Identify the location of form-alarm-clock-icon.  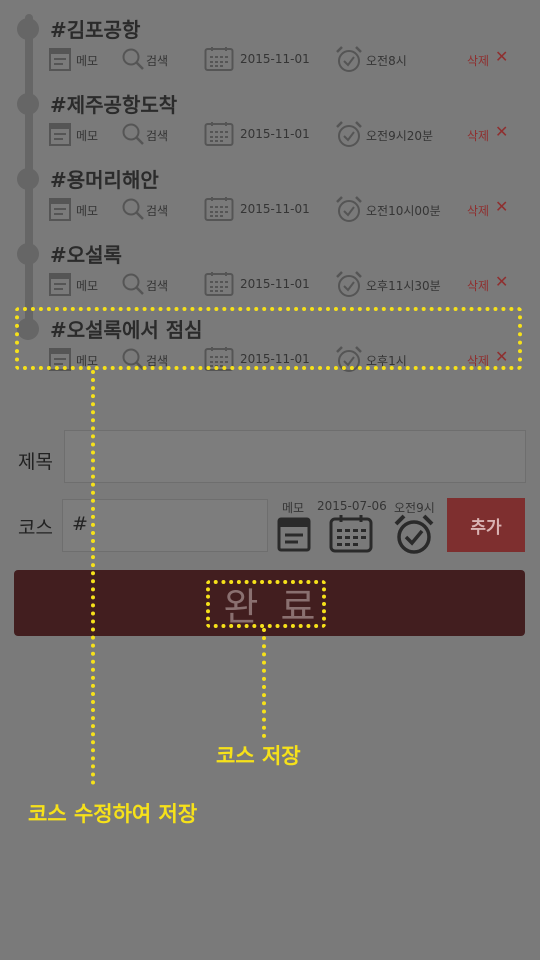
(414, 534).